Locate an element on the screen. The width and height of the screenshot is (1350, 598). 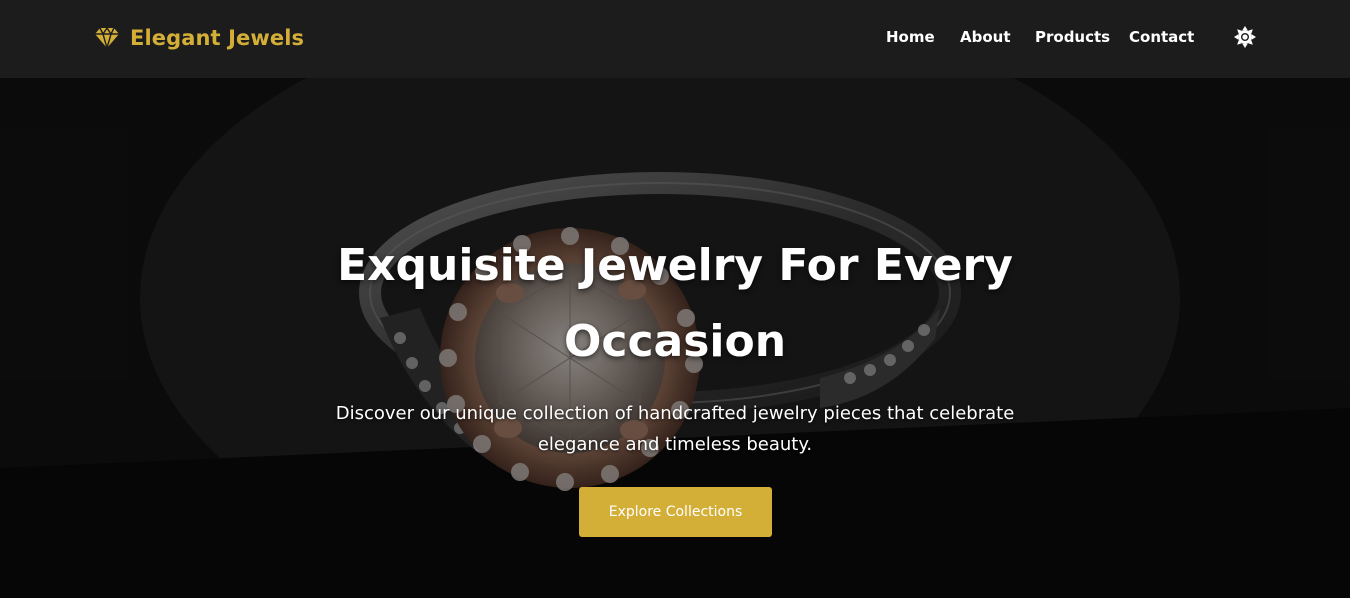
theme-toggle-button is located at coordinates (1245, 37).